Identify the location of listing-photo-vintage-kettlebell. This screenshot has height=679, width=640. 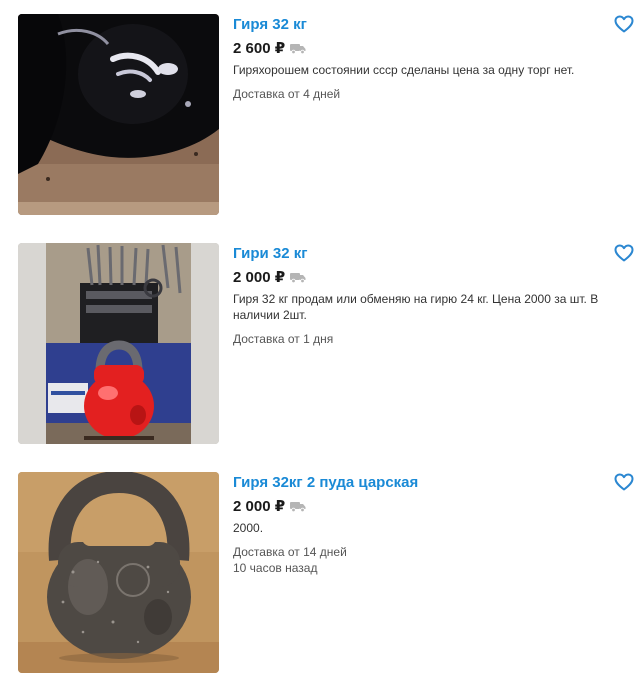
(118, 572).